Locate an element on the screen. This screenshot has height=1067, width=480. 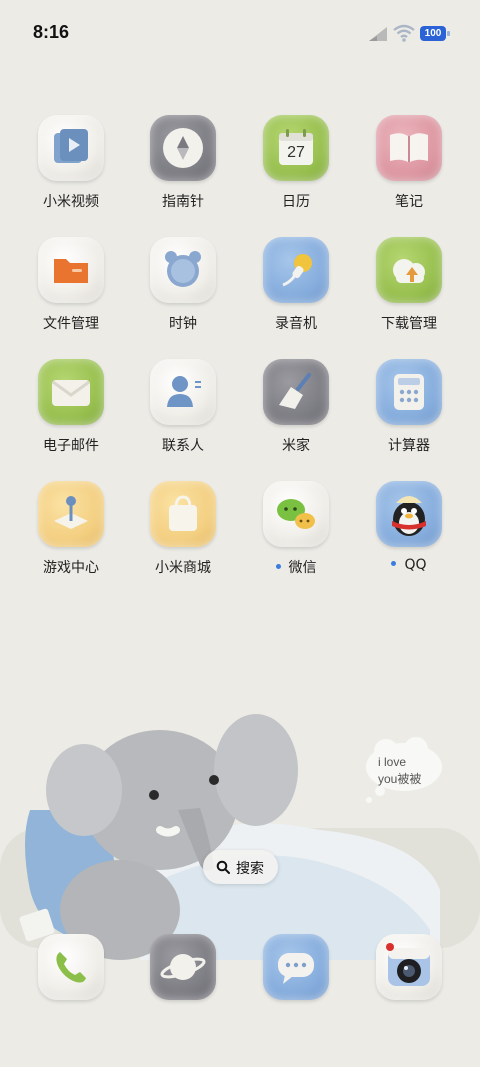
app-contacts: 联系人 is located at coordinates (183, 409).